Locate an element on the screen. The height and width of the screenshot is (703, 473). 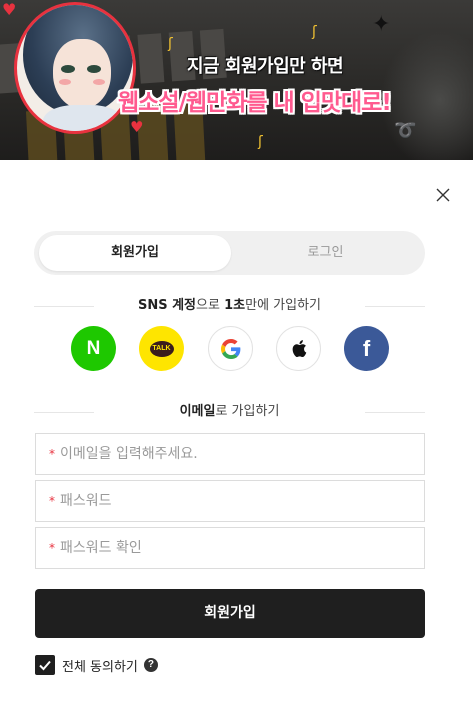
password-input is located at coordinates (242, 501).